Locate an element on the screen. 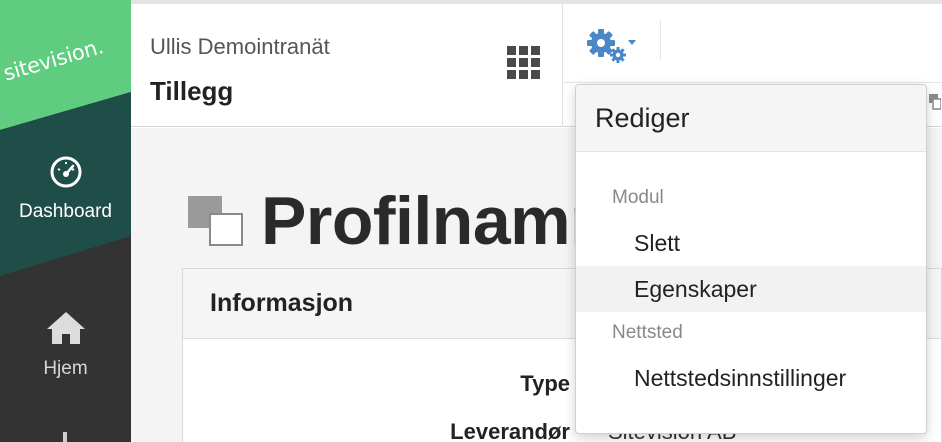 The height and width of the screenshot is (442, 942). home-icon is located at coordinates (65, 328).